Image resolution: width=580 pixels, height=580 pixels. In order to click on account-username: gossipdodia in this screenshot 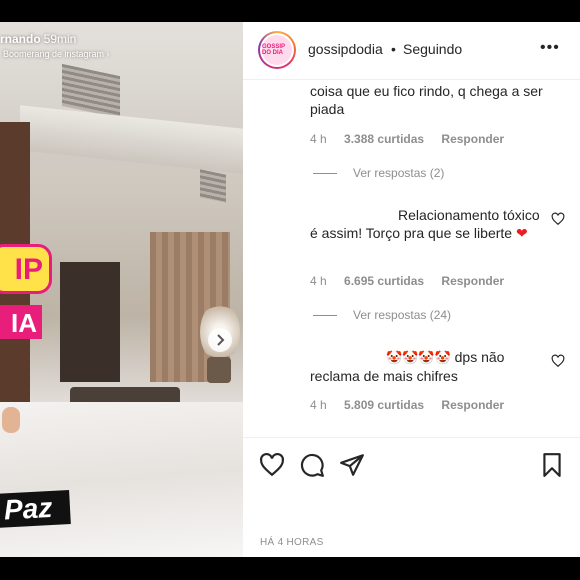, I will do `click(345, 49)`.